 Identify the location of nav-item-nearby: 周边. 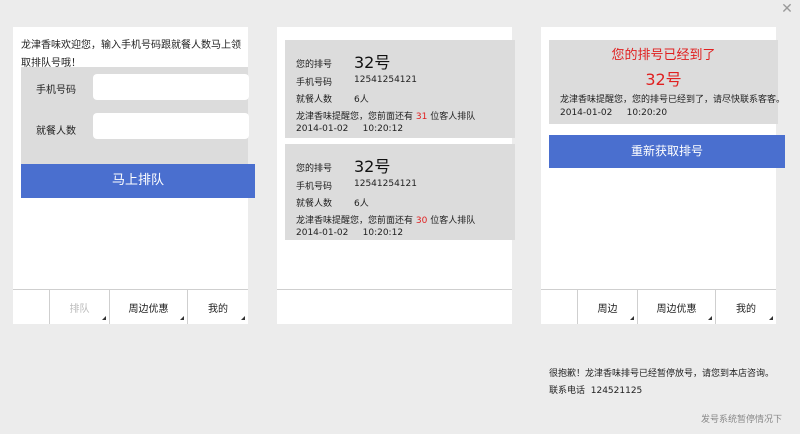
(608, 307).